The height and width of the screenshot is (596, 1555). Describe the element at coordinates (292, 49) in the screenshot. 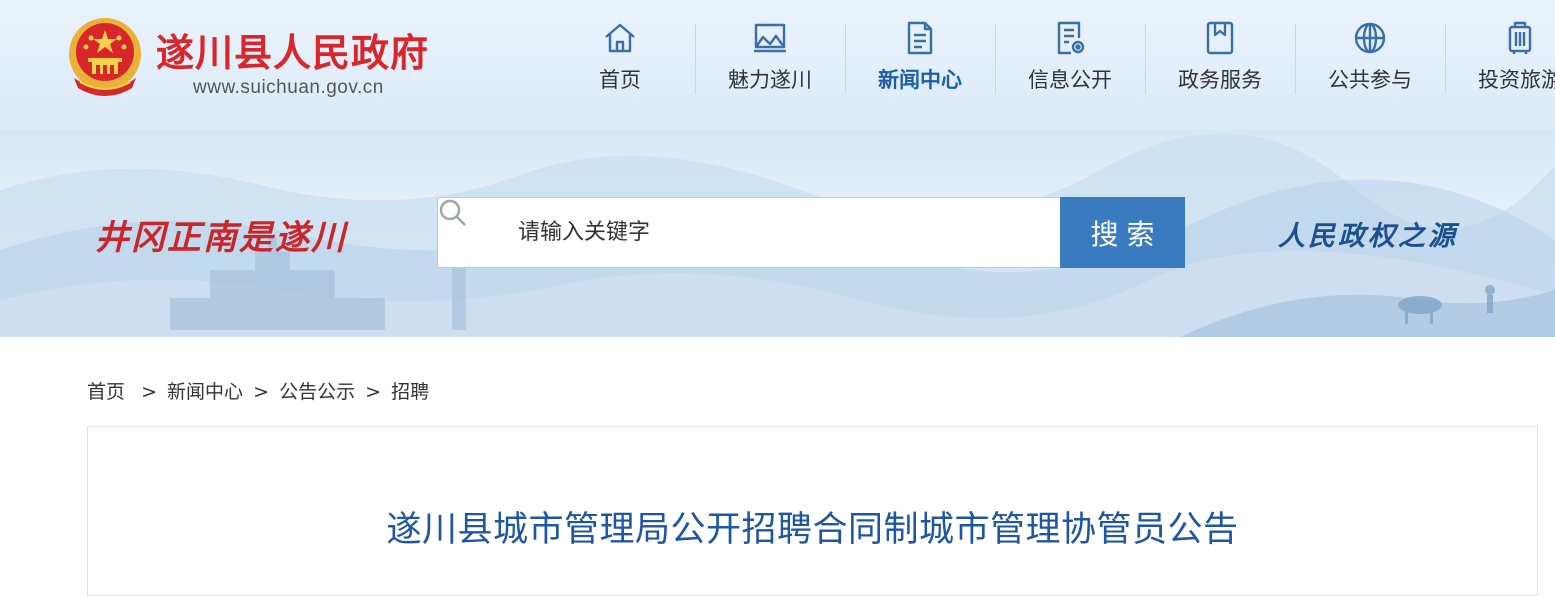

I see `site-title: 遂川县人民政府` at that location.